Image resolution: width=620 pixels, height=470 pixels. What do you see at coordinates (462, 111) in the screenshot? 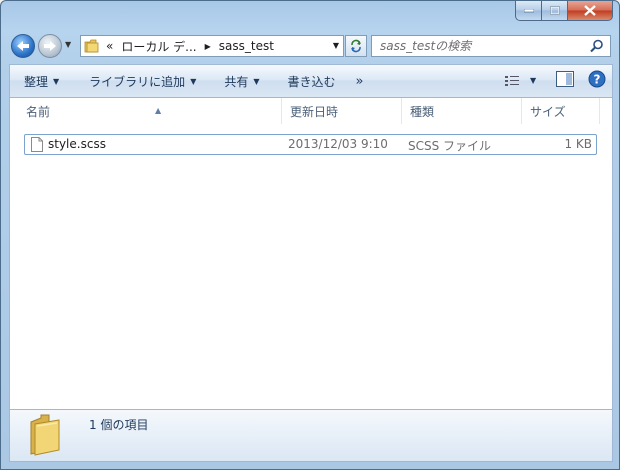
I see `column-header-type: 種類` at bounding box center [462, 111].